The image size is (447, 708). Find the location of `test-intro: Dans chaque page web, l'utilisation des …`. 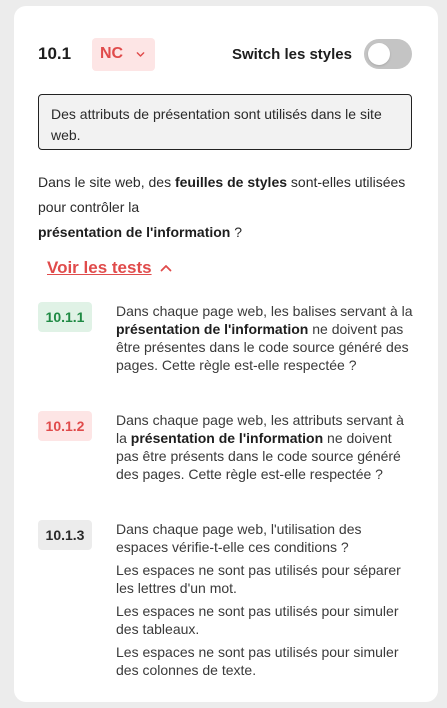

test-intro: Dans chaque page web, l'utilisation des … is located at coordinates (239, 538).